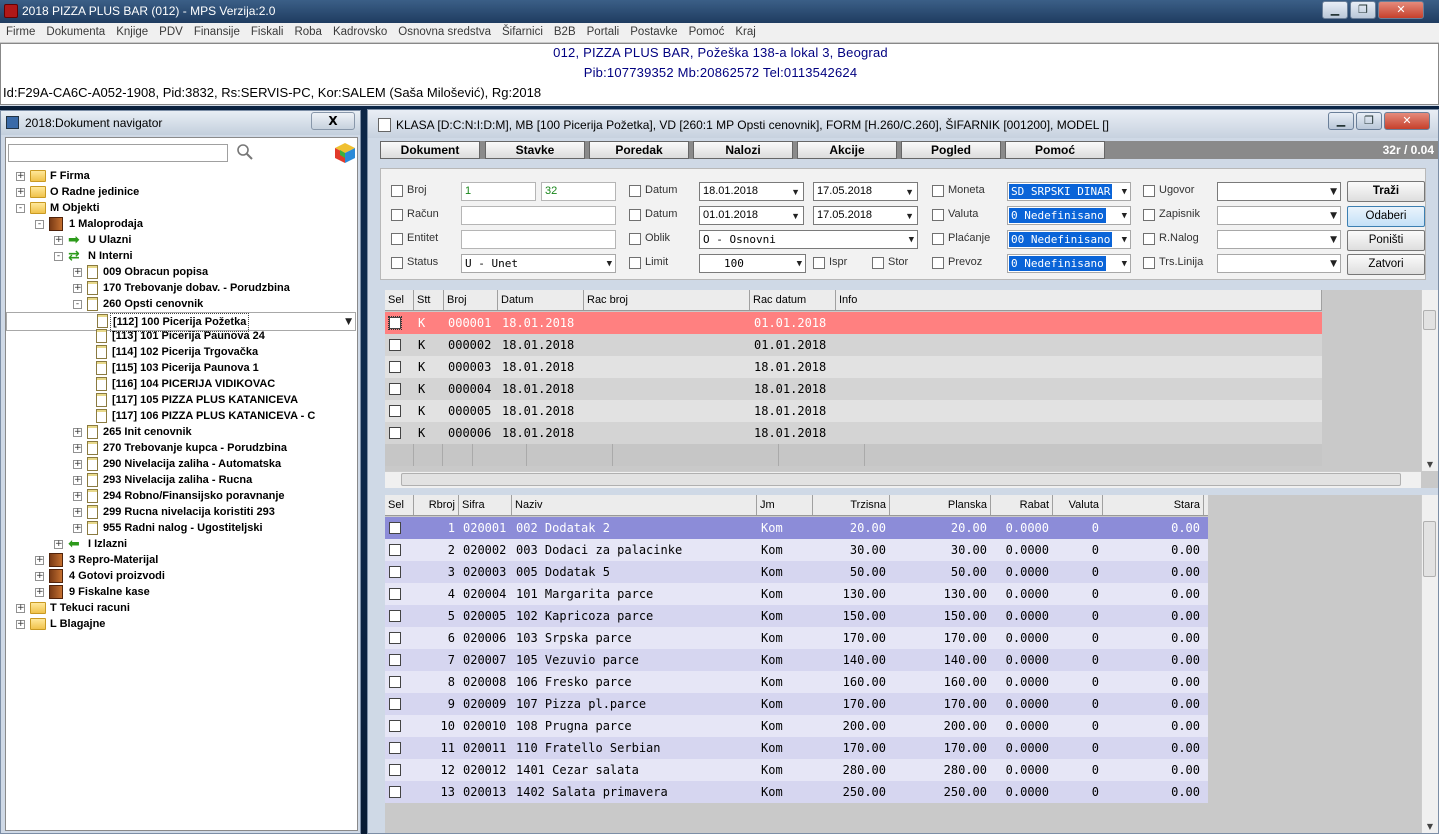  What do you see at coordinates (399, 505) in the screenshot?
I see `items-col-header: Sel` at bounding box center [399, 505].